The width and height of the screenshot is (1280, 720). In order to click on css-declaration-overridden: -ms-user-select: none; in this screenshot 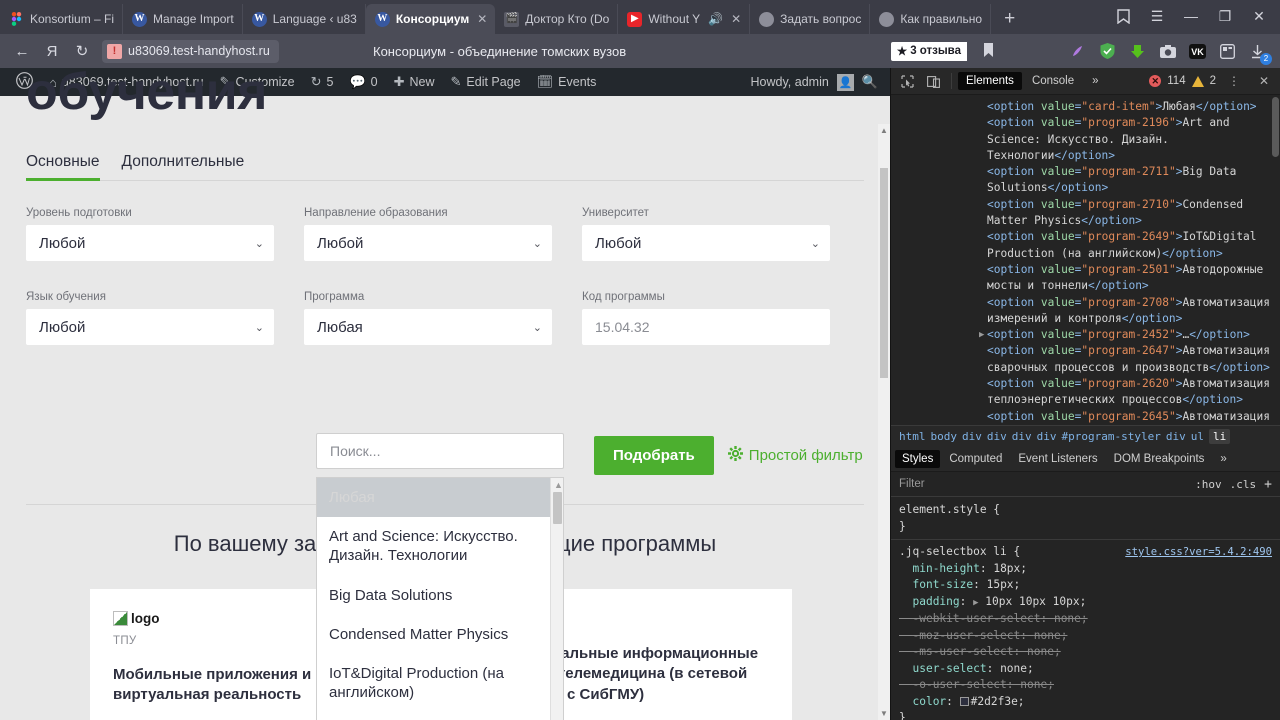, I will do `click(1085, 652)`.